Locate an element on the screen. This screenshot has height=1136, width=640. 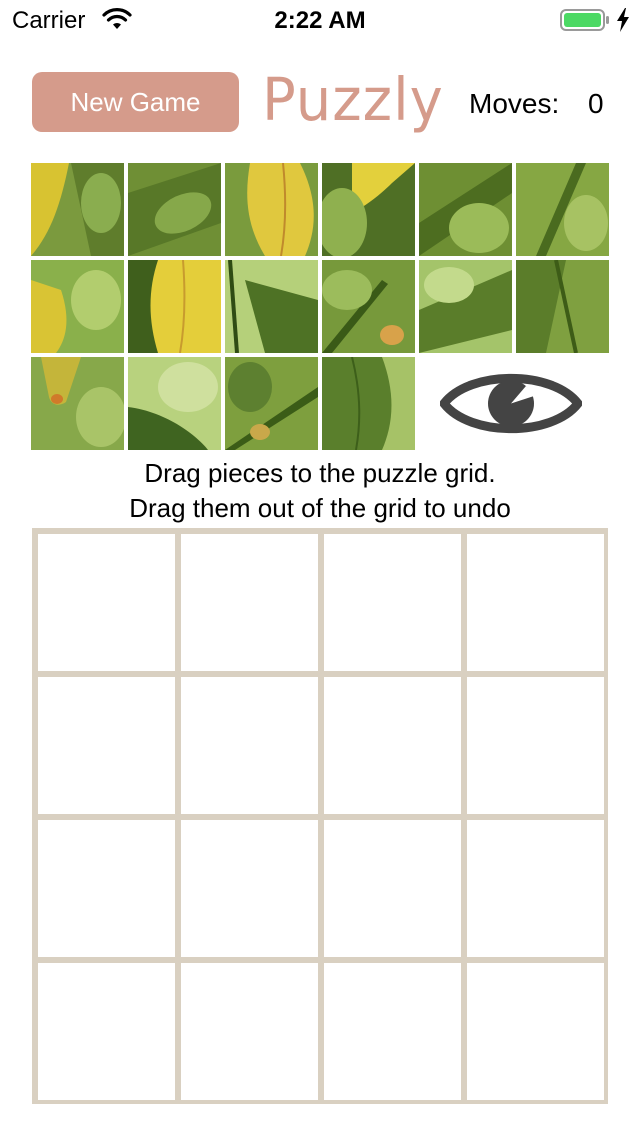
app-logo: Puzzly is located at coordinates (353, 100).